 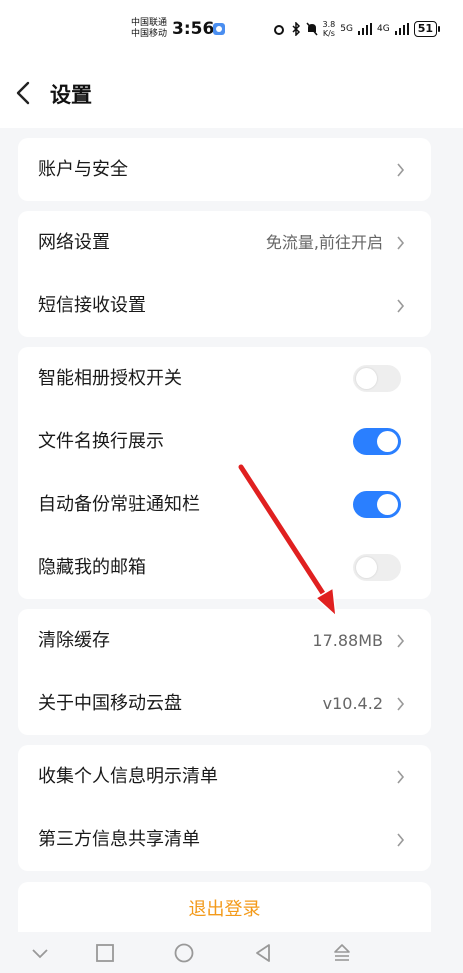 What do you see at coordinates (342, 953) in the screenshot?
I see `upload-icon` at bounding box center [342, 953].